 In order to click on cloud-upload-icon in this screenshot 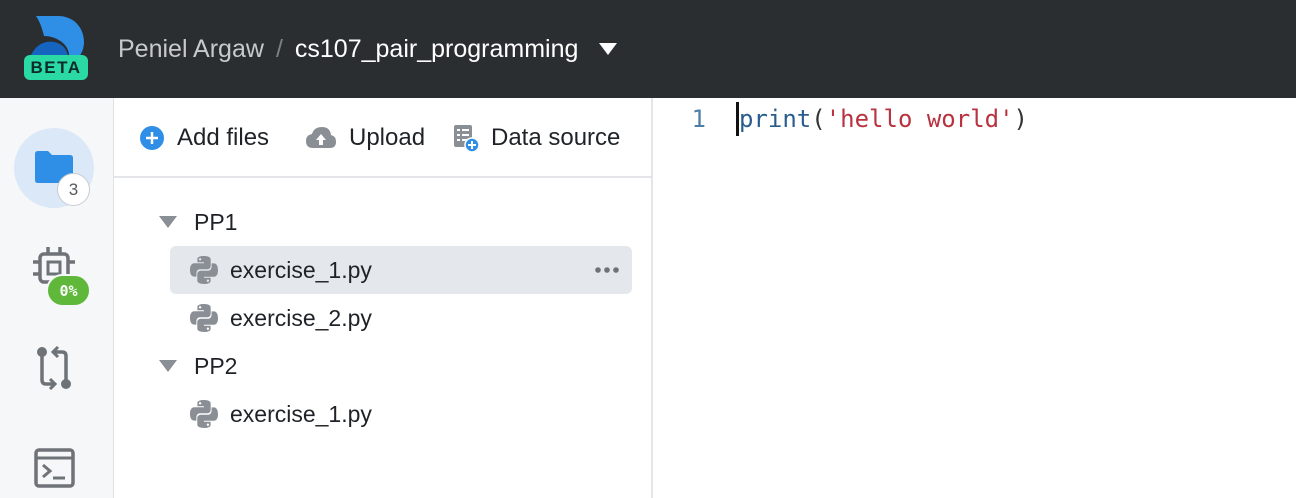, I will do `click(321, 137)`.